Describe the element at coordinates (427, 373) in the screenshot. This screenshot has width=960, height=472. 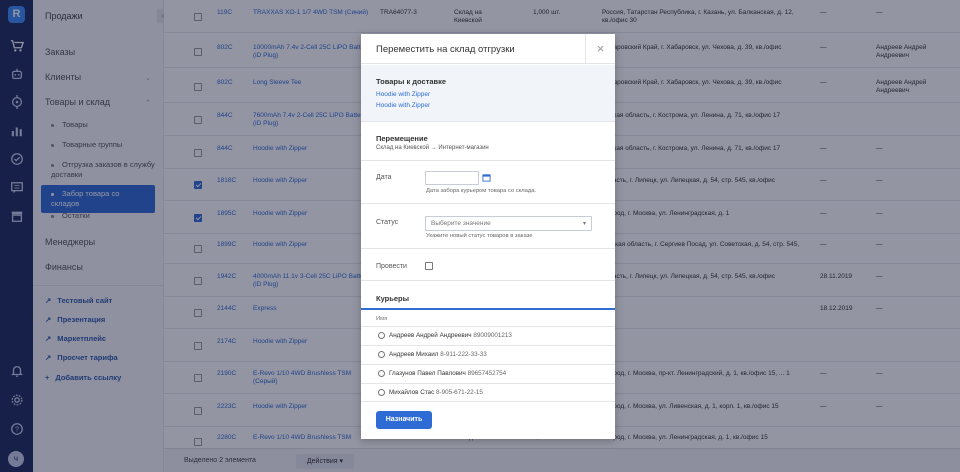
I see `courier-name-text: Глазунов Павел Павлович` at that location.